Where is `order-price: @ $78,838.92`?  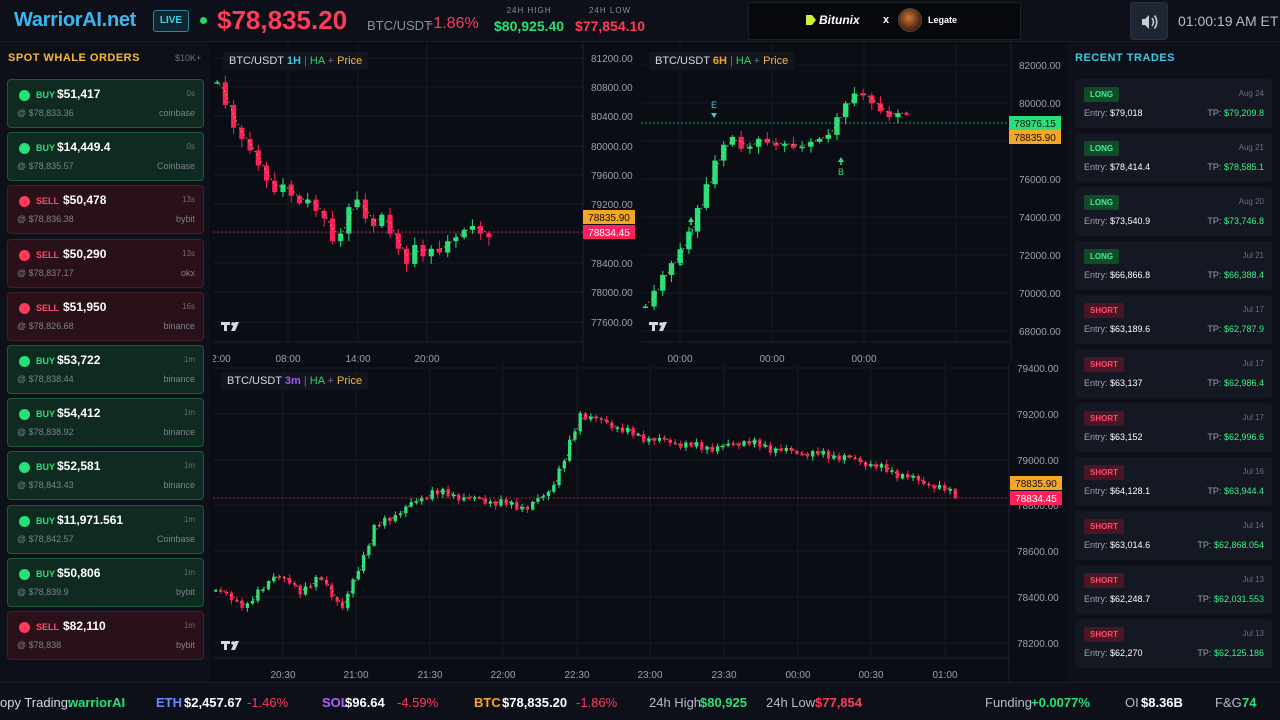
order-price: @ $78,838.92 is located at coordinates (45, 432).